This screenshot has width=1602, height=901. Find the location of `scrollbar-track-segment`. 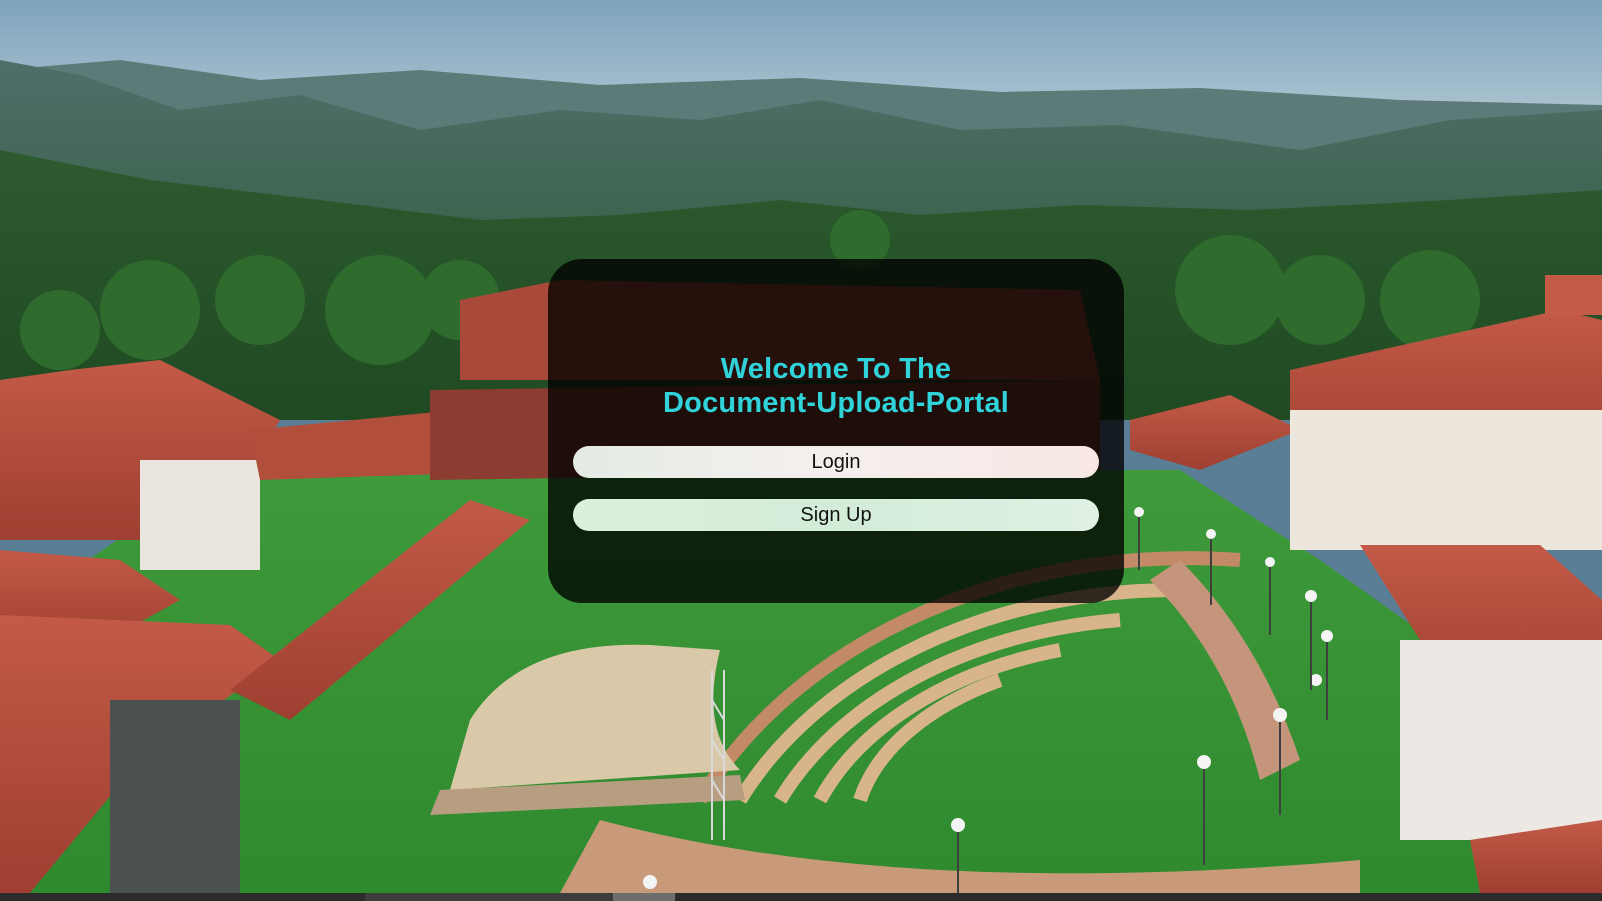

scrollbar-track-segment is located at coordinates (489, 897).